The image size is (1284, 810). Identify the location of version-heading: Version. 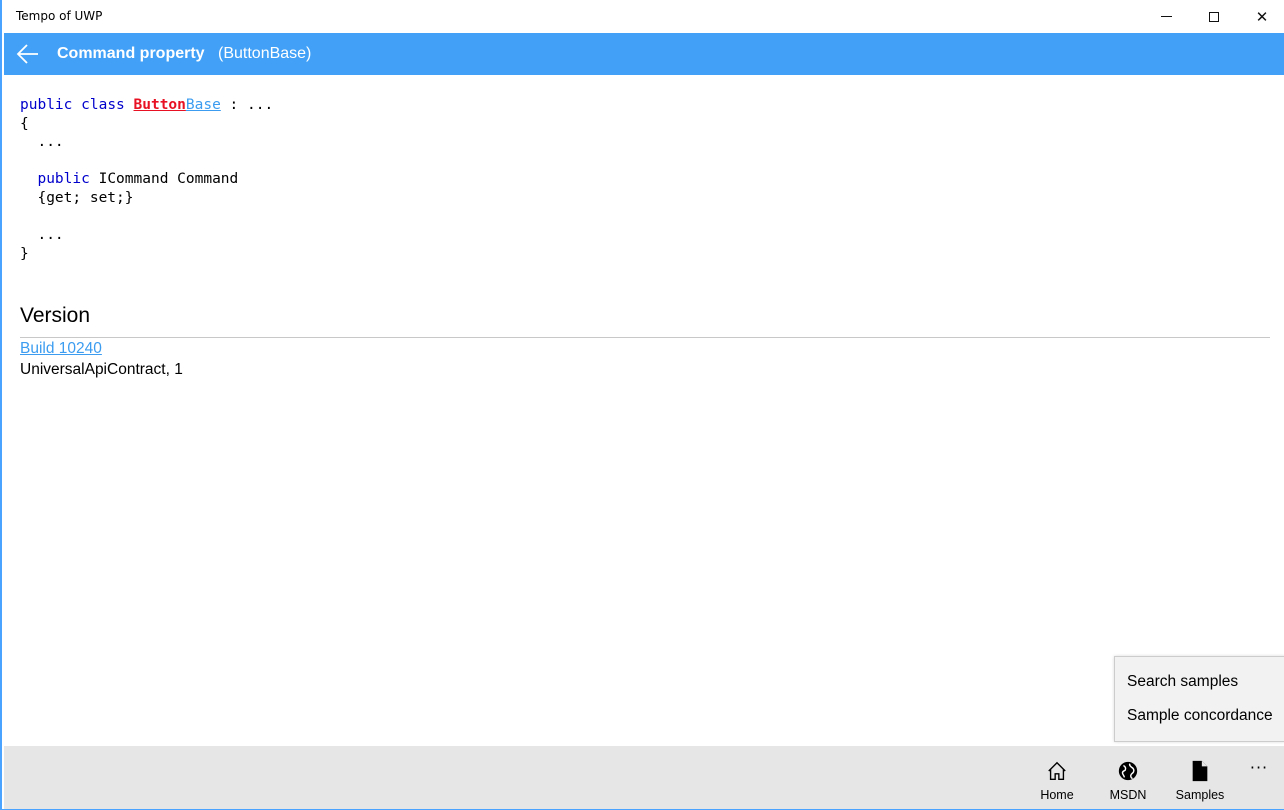
(55, 315).